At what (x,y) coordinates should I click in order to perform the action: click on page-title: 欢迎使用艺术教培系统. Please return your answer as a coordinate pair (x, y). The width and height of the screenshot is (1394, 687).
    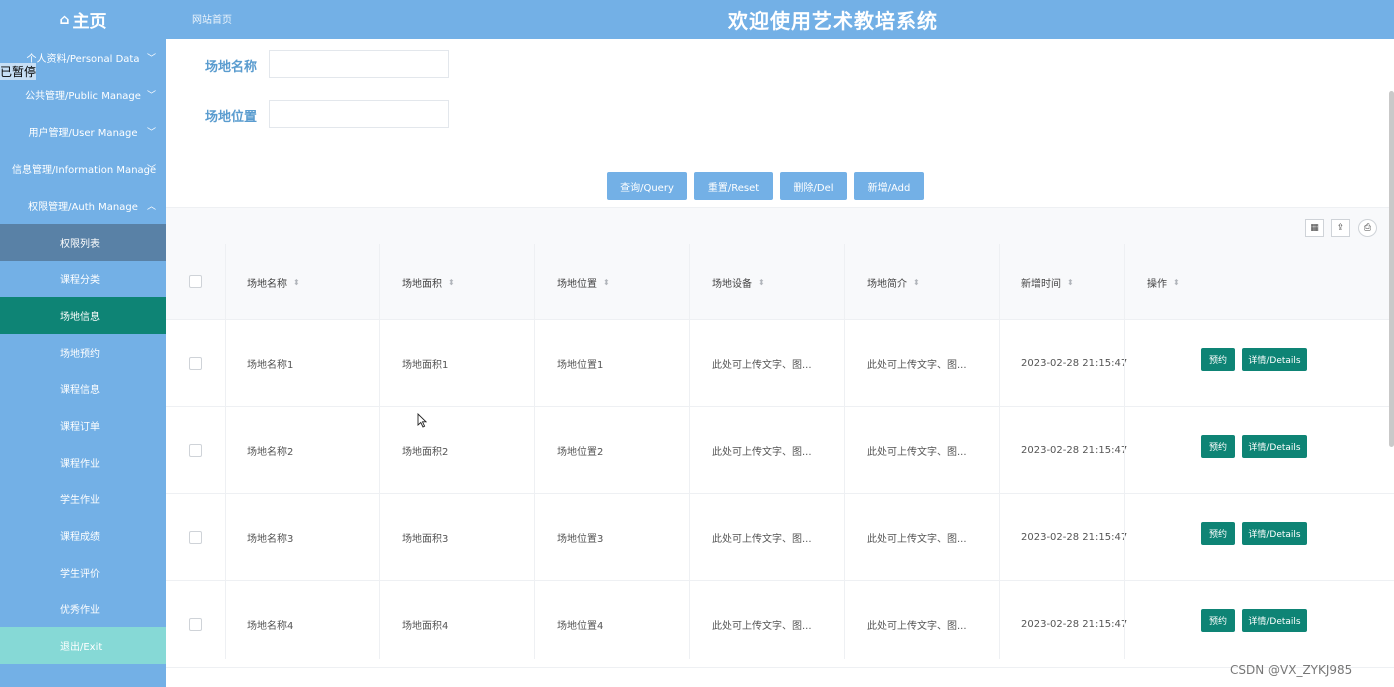
    Looking at the image, I should click on (833, 21).